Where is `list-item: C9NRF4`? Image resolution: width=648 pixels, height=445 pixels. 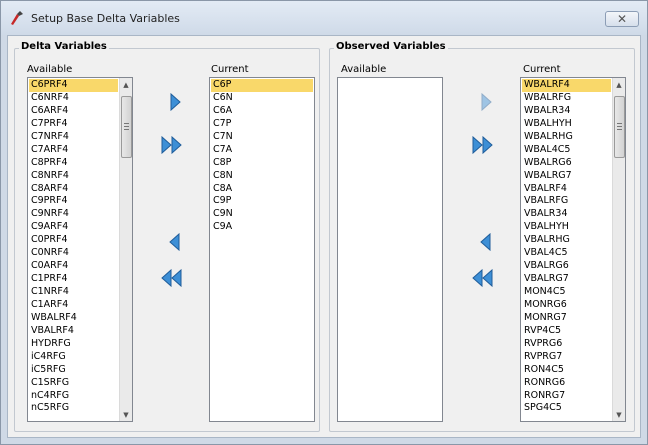 list-item: C9NRF4 is located at coordinates (73, 214).